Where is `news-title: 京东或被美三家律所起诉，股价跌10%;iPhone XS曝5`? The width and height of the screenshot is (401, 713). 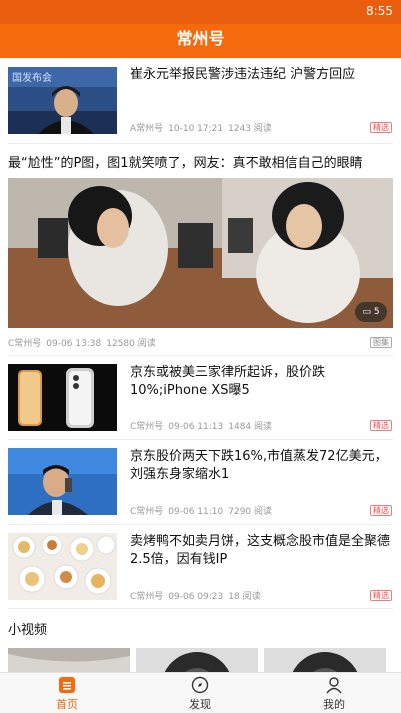 news-title: 京东或被美三家律所起诉，股价跌10%;iPhone XS曝5 is located at coordinates (260, 382).